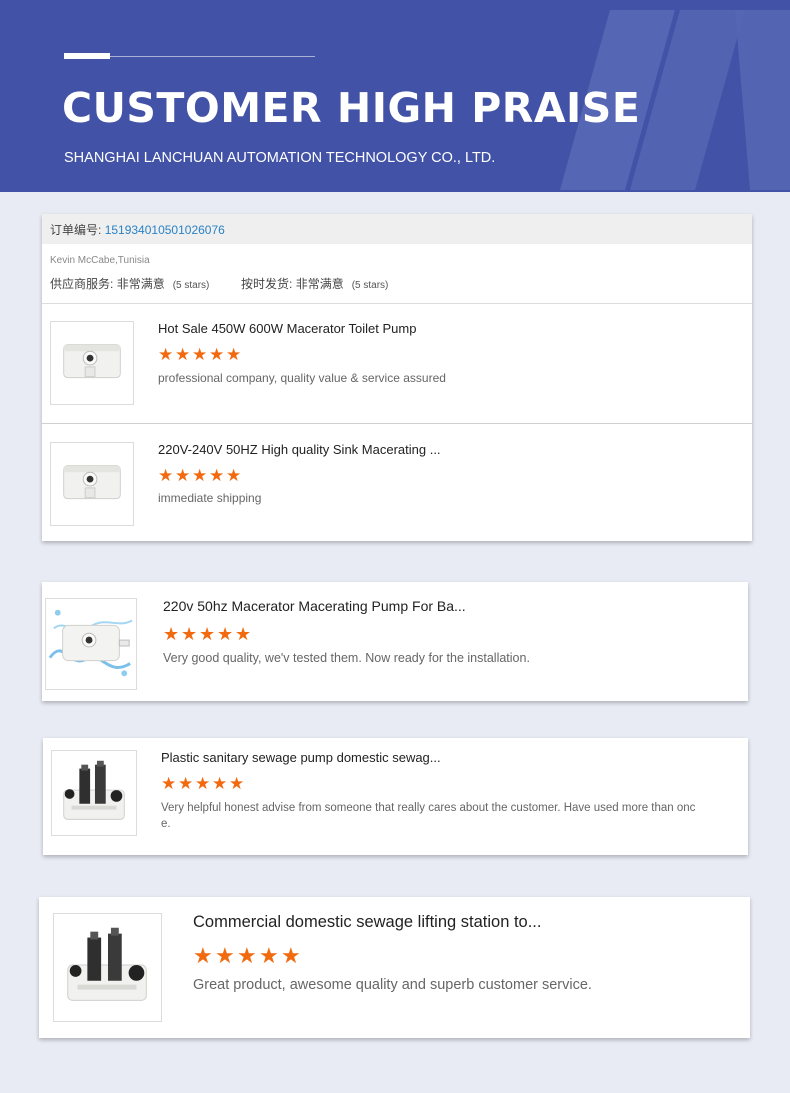 This screenshot has width=790, height=1093. What do you see at coordinates (210, 498) in the screenshot?
I see `review-text: immediate shipping` at bounding box center [210, 498].